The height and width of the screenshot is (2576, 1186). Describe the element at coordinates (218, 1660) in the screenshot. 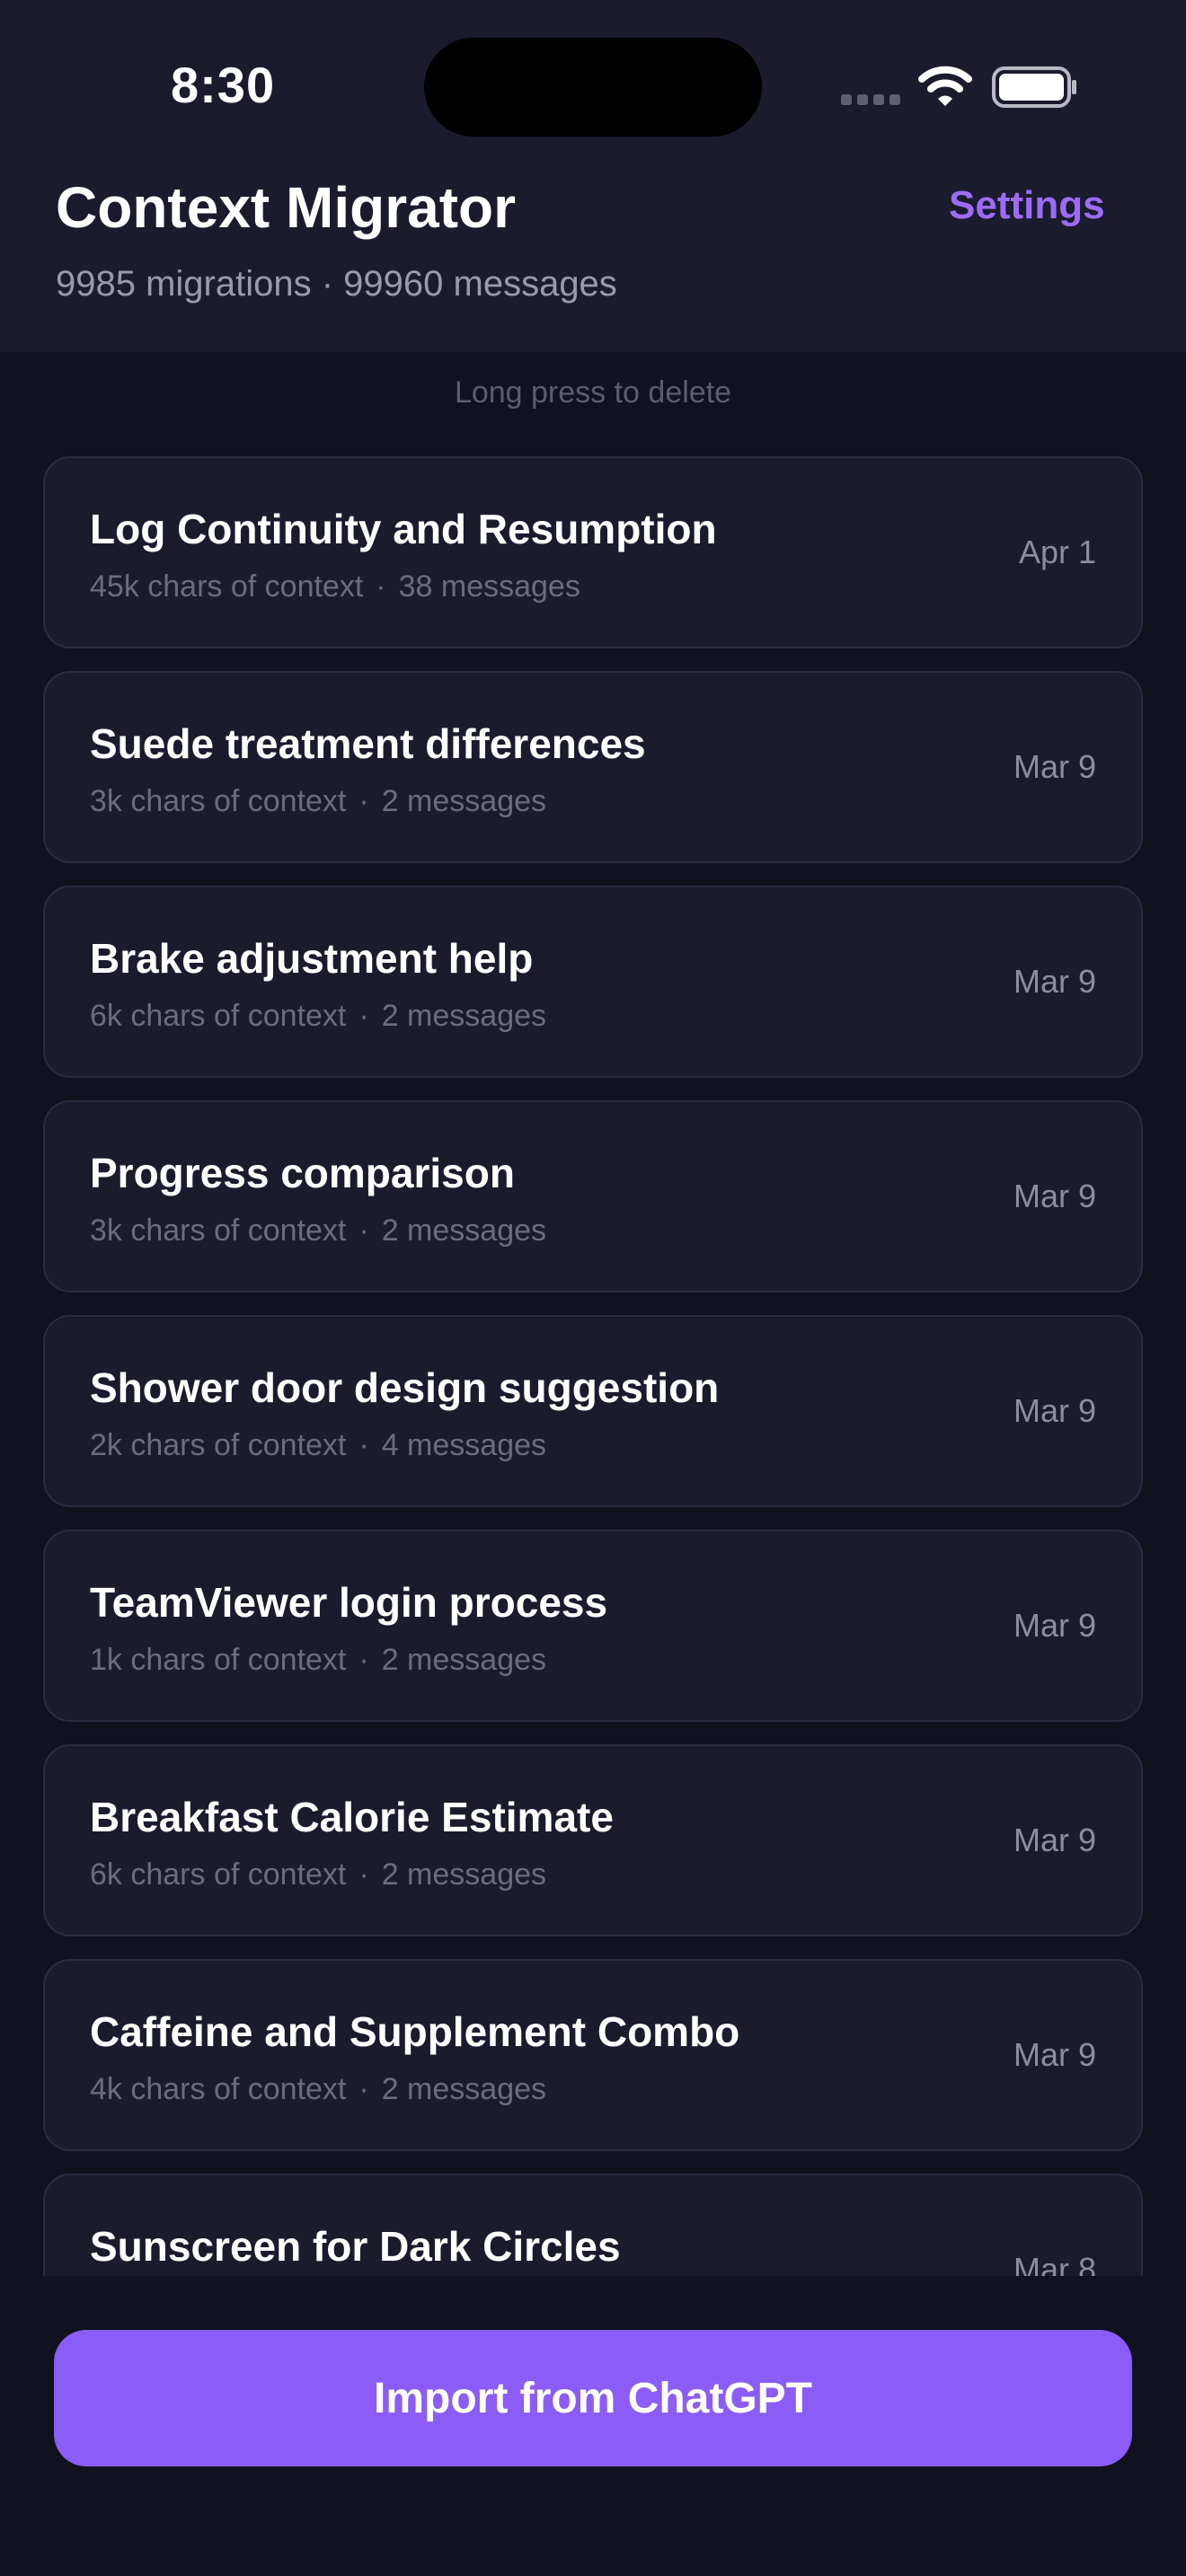

I see `context-size: 1k chars of context` at that location.